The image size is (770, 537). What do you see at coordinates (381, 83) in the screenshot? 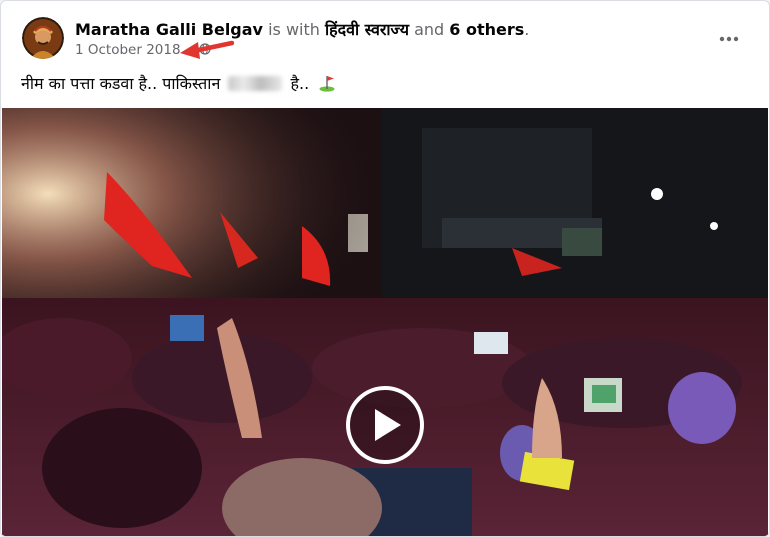
I see `post-text: नीम का पत्ता कडवा है.. पाकिस्तान है..` at bounding box center [381, 83].